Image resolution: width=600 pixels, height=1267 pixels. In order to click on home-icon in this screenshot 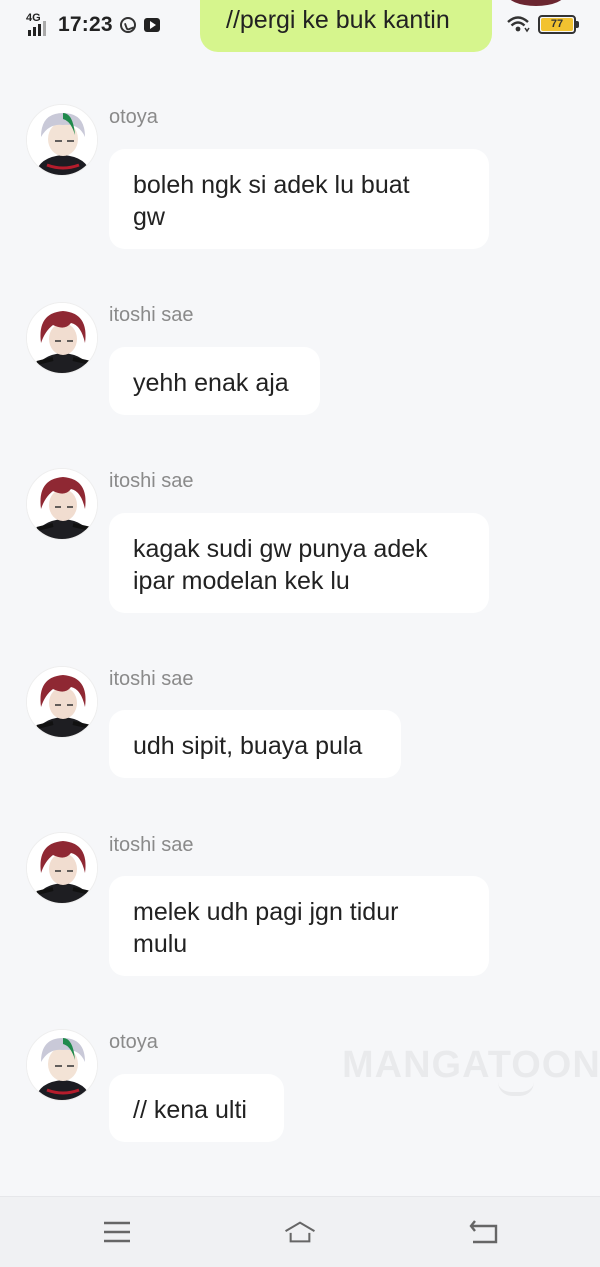, I will do `click(300, 1232)`.